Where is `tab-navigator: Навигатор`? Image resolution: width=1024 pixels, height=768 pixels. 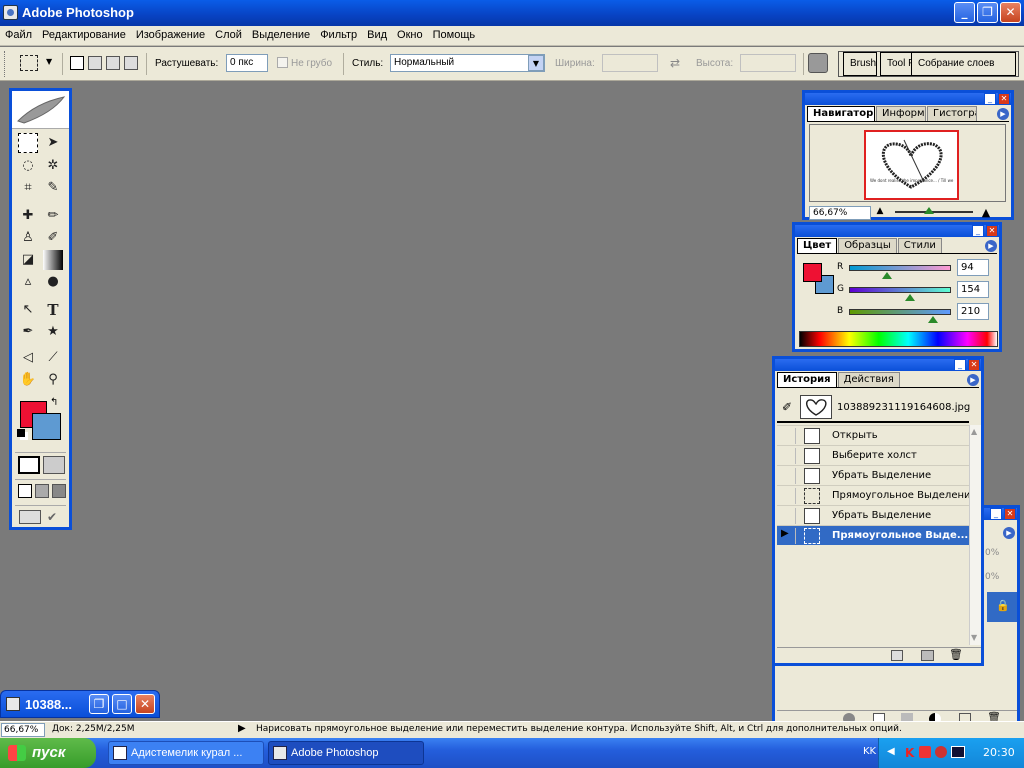 tab-navigator: Навигатор is located at coordinates (841, 113).